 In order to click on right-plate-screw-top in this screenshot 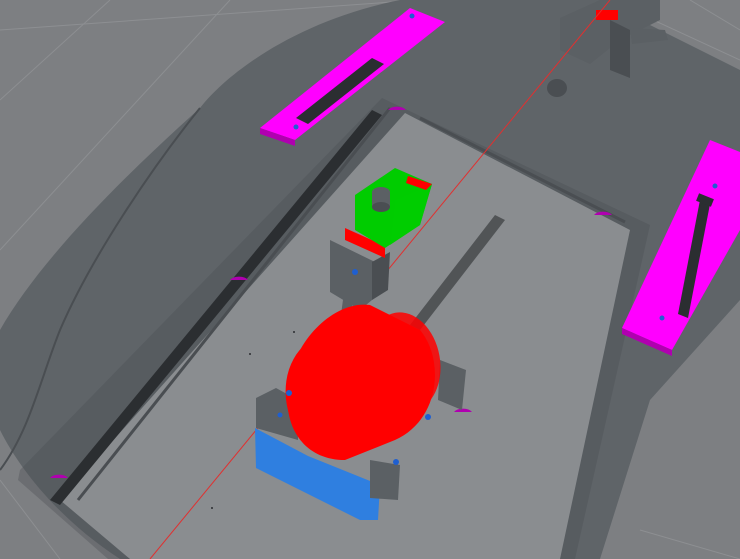, I will do `click(715, 186)`.